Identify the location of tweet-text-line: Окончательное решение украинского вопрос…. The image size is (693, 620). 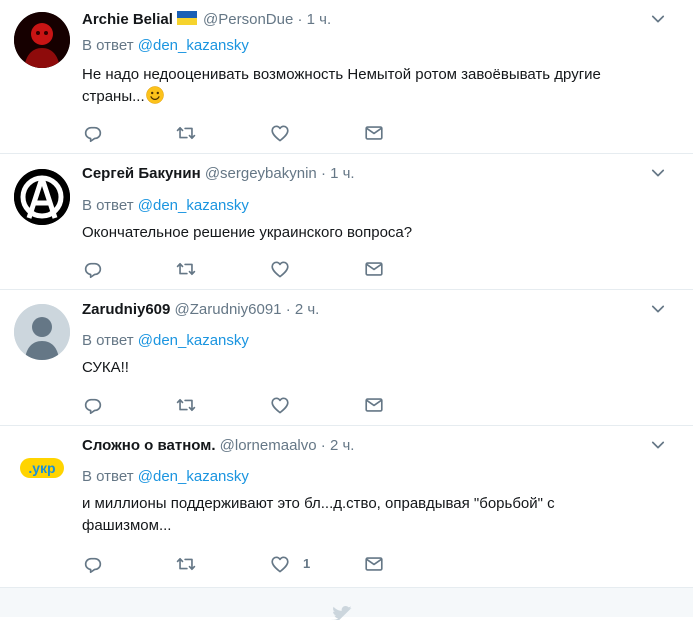
(247, 232).